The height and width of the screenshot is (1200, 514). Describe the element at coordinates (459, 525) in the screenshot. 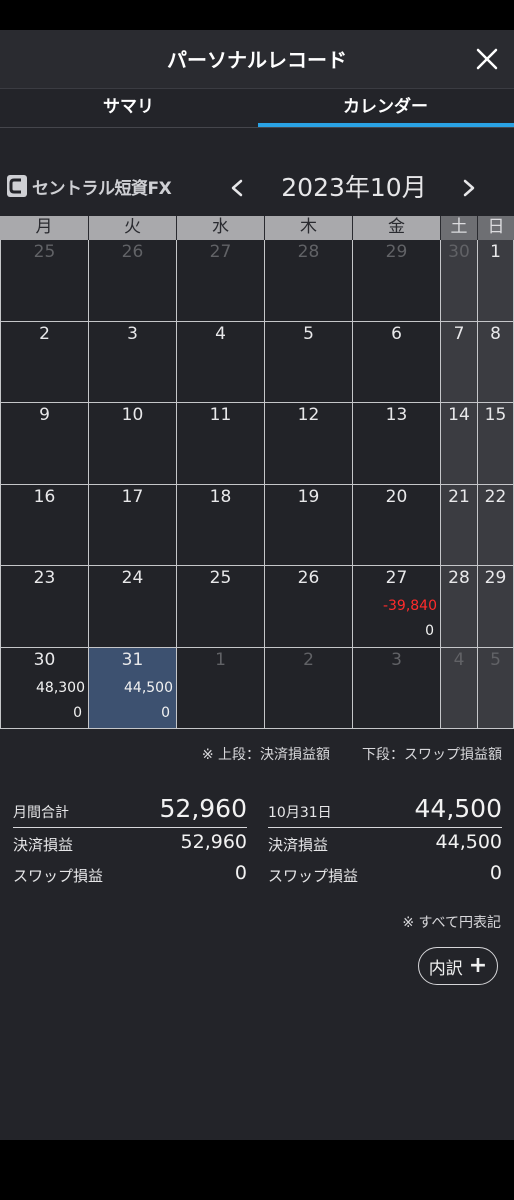

I see `calendar-day-cell: 21` at that location.